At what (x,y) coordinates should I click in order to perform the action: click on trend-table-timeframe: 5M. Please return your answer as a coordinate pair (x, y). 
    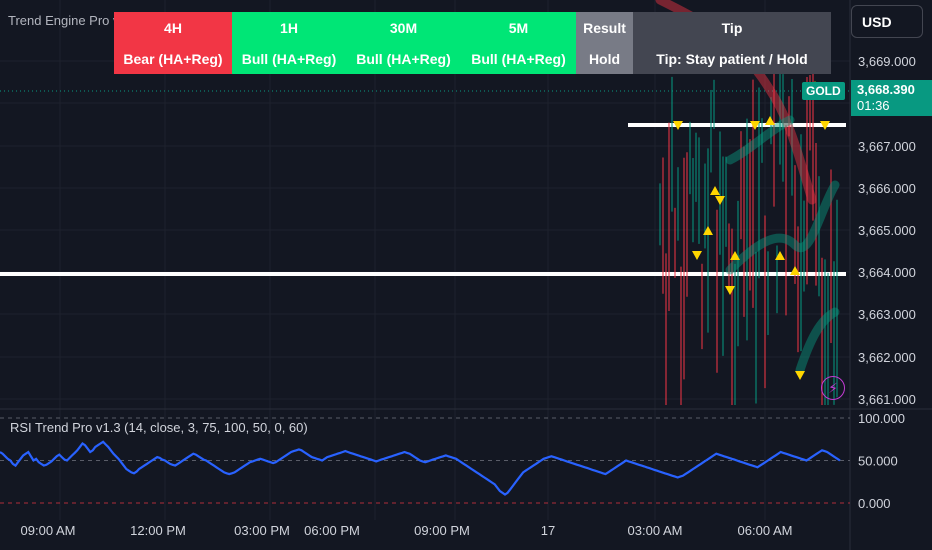
    Looking at the image, I should click on (518, 27).